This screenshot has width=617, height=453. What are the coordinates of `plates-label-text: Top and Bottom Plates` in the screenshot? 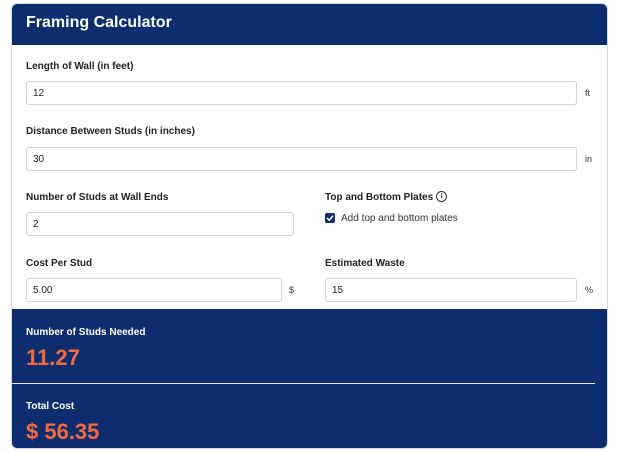 It's located at (379, 198).